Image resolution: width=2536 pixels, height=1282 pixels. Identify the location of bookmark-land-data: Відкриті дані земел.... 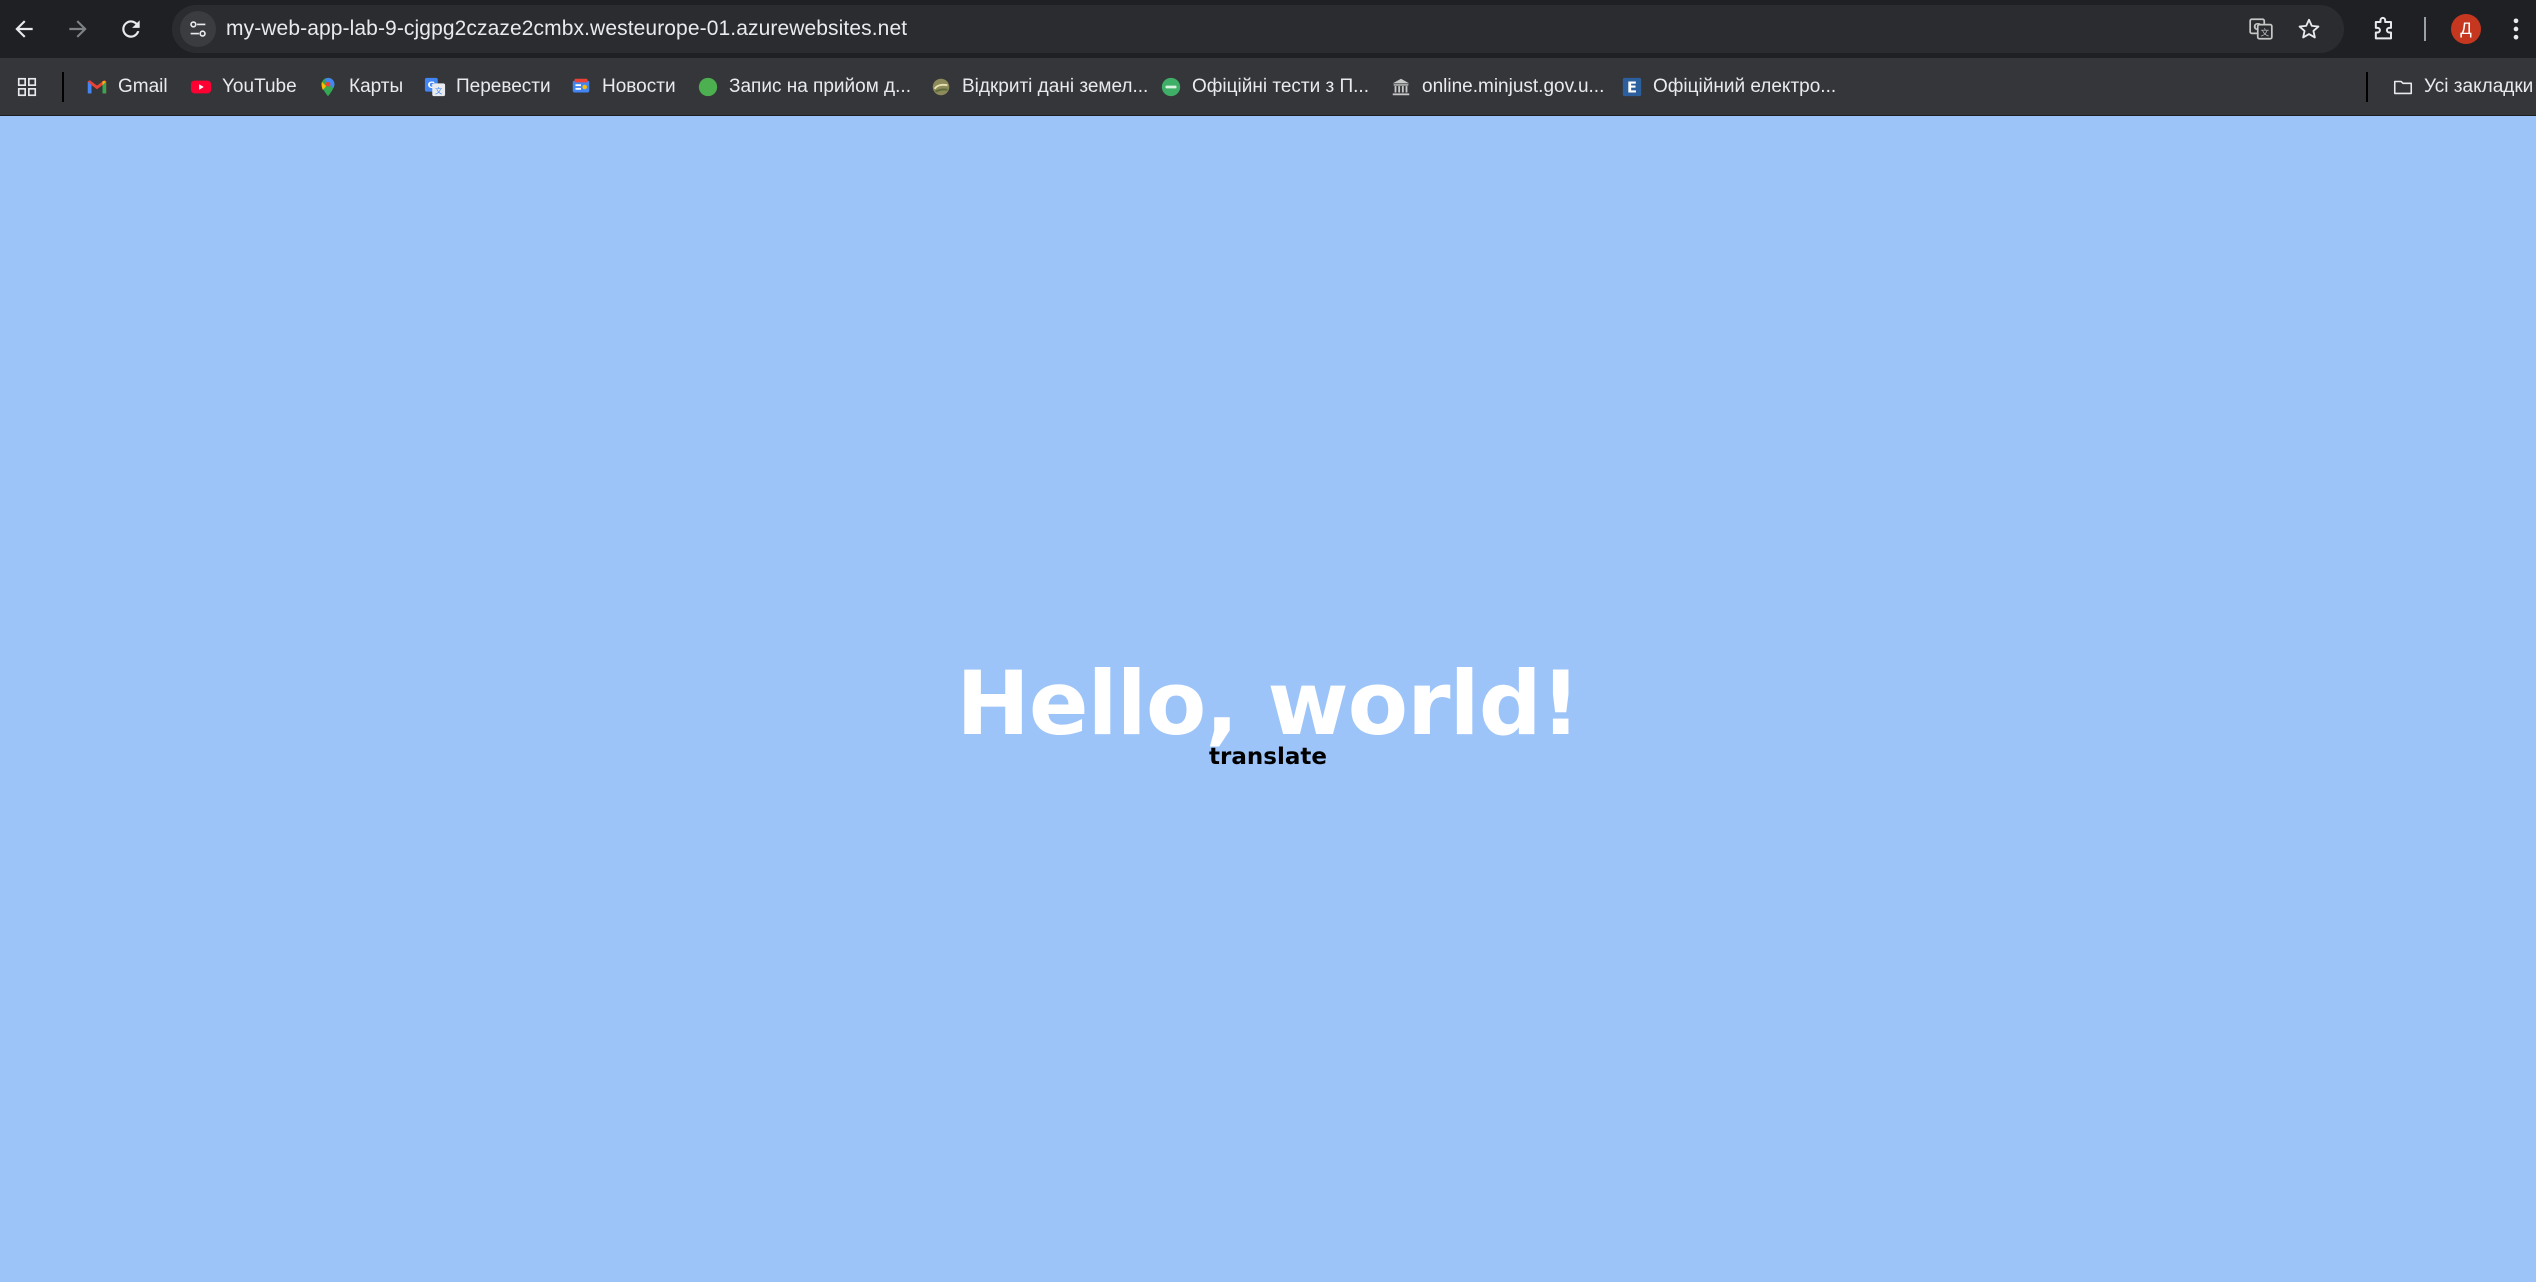
(1039, 87).